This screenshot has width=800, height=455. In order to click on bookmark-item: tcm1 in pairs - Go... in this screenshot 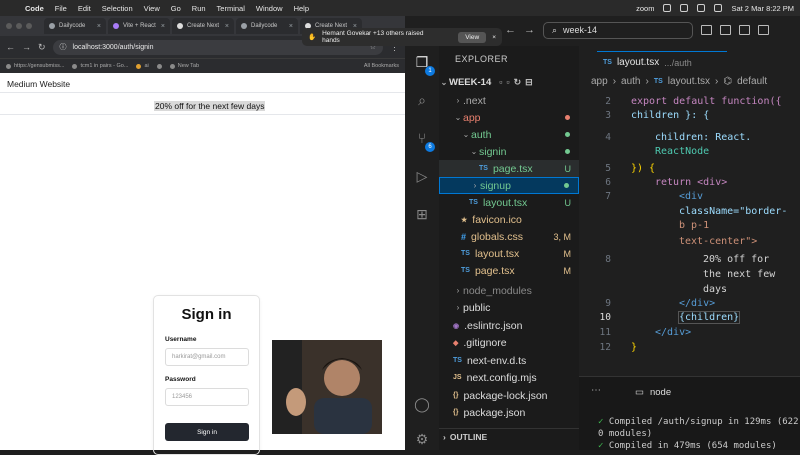, I will do `click(100, 66)`.